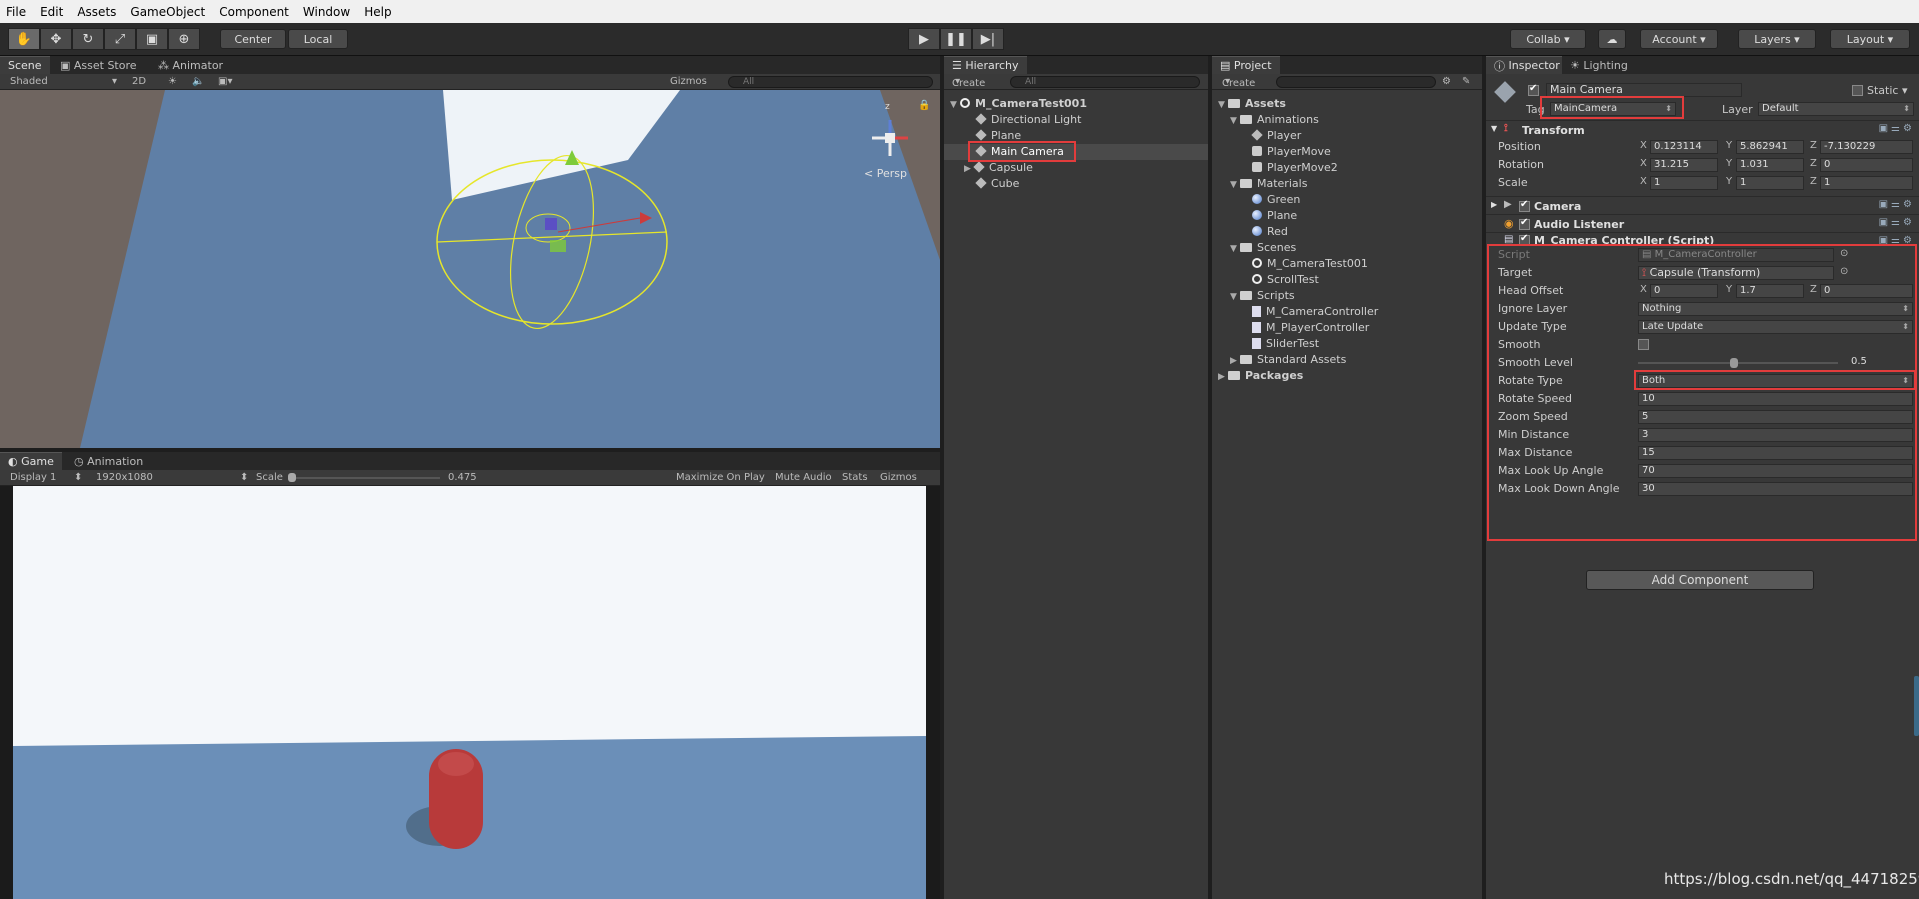  What do you see at coordinates (924, 105) in the screenshot?
I see `lock-icon: 🔒` at bounding box center [924, 105].